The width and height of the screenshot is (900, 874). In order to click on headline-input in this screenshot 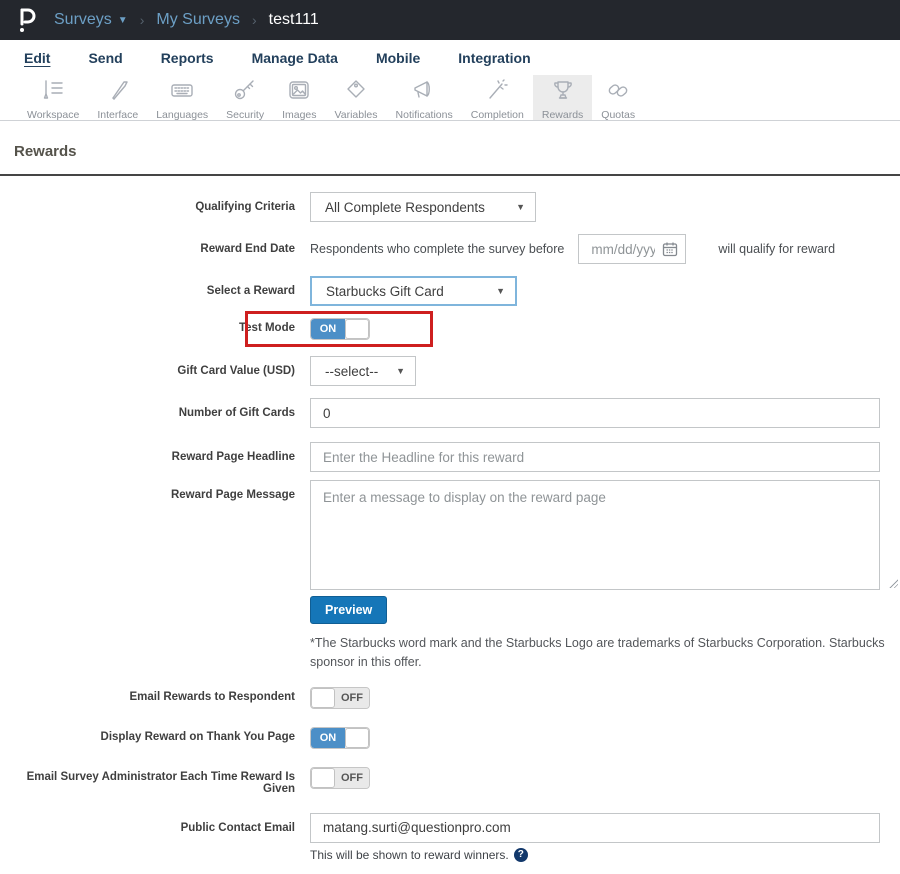, I will do `click(595, 457)`.